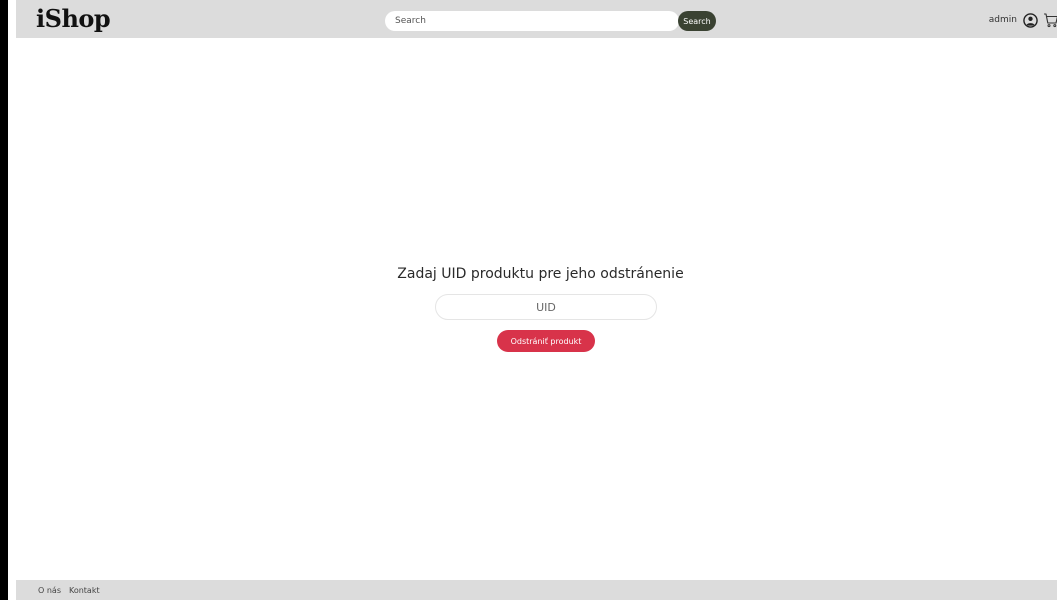  I want to click on uid-input, so click(546, 307).